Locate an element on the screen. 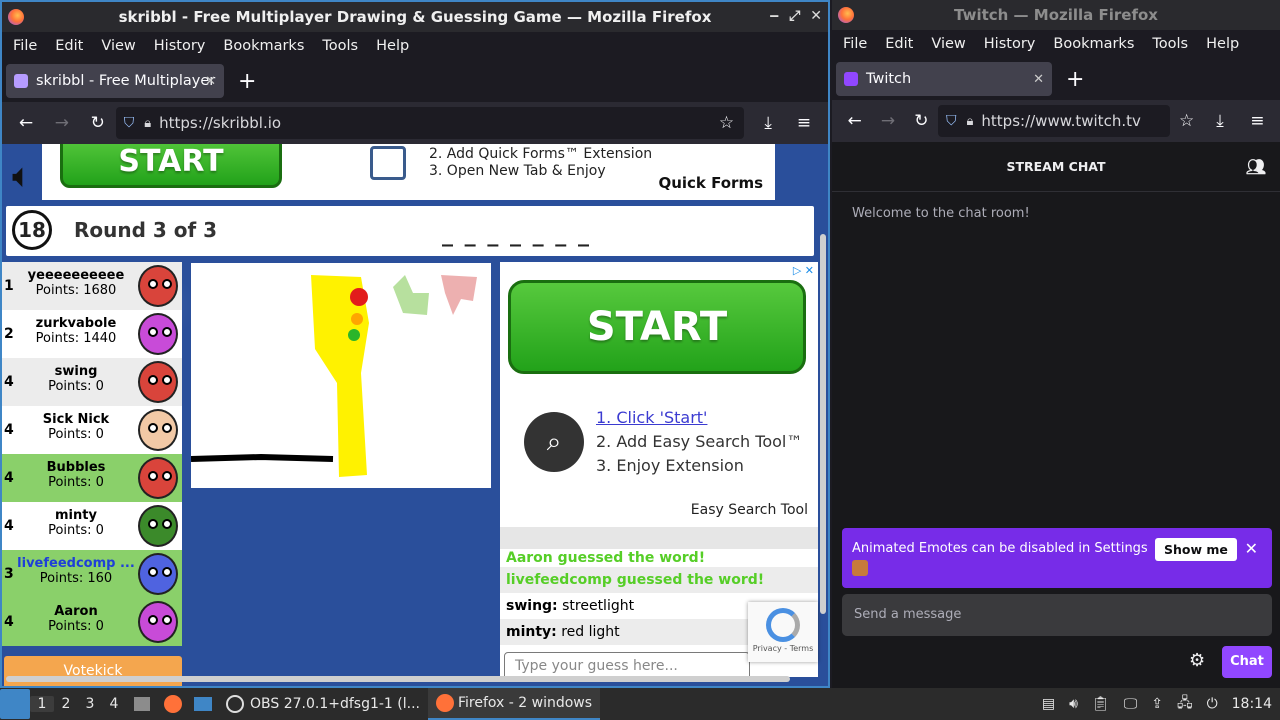 The height and width of the screenshot is (720, 1280). horizontal-scrollbar is located at coordinates (398, 679).